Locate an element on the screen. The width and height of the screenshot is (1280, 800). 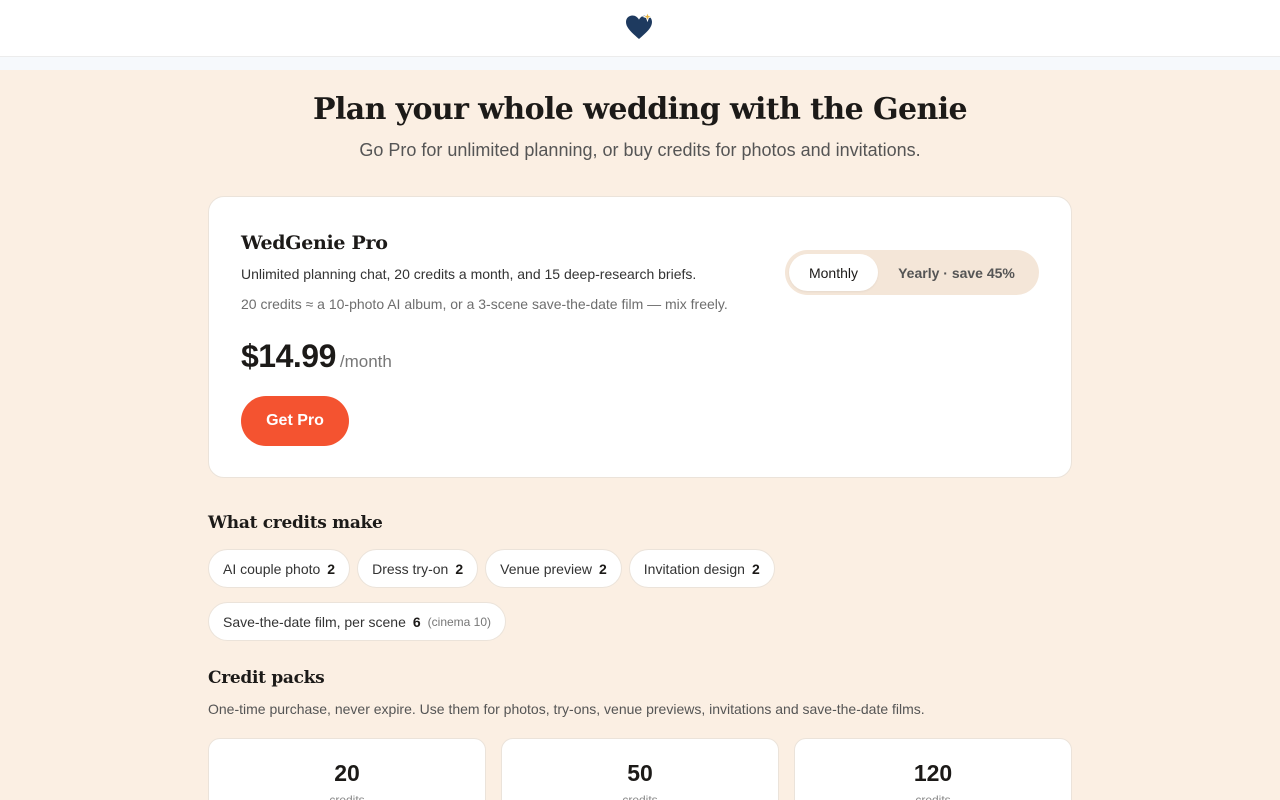
credit-cost-chip: Venue preview 2 is located at coordinates (553, 568).